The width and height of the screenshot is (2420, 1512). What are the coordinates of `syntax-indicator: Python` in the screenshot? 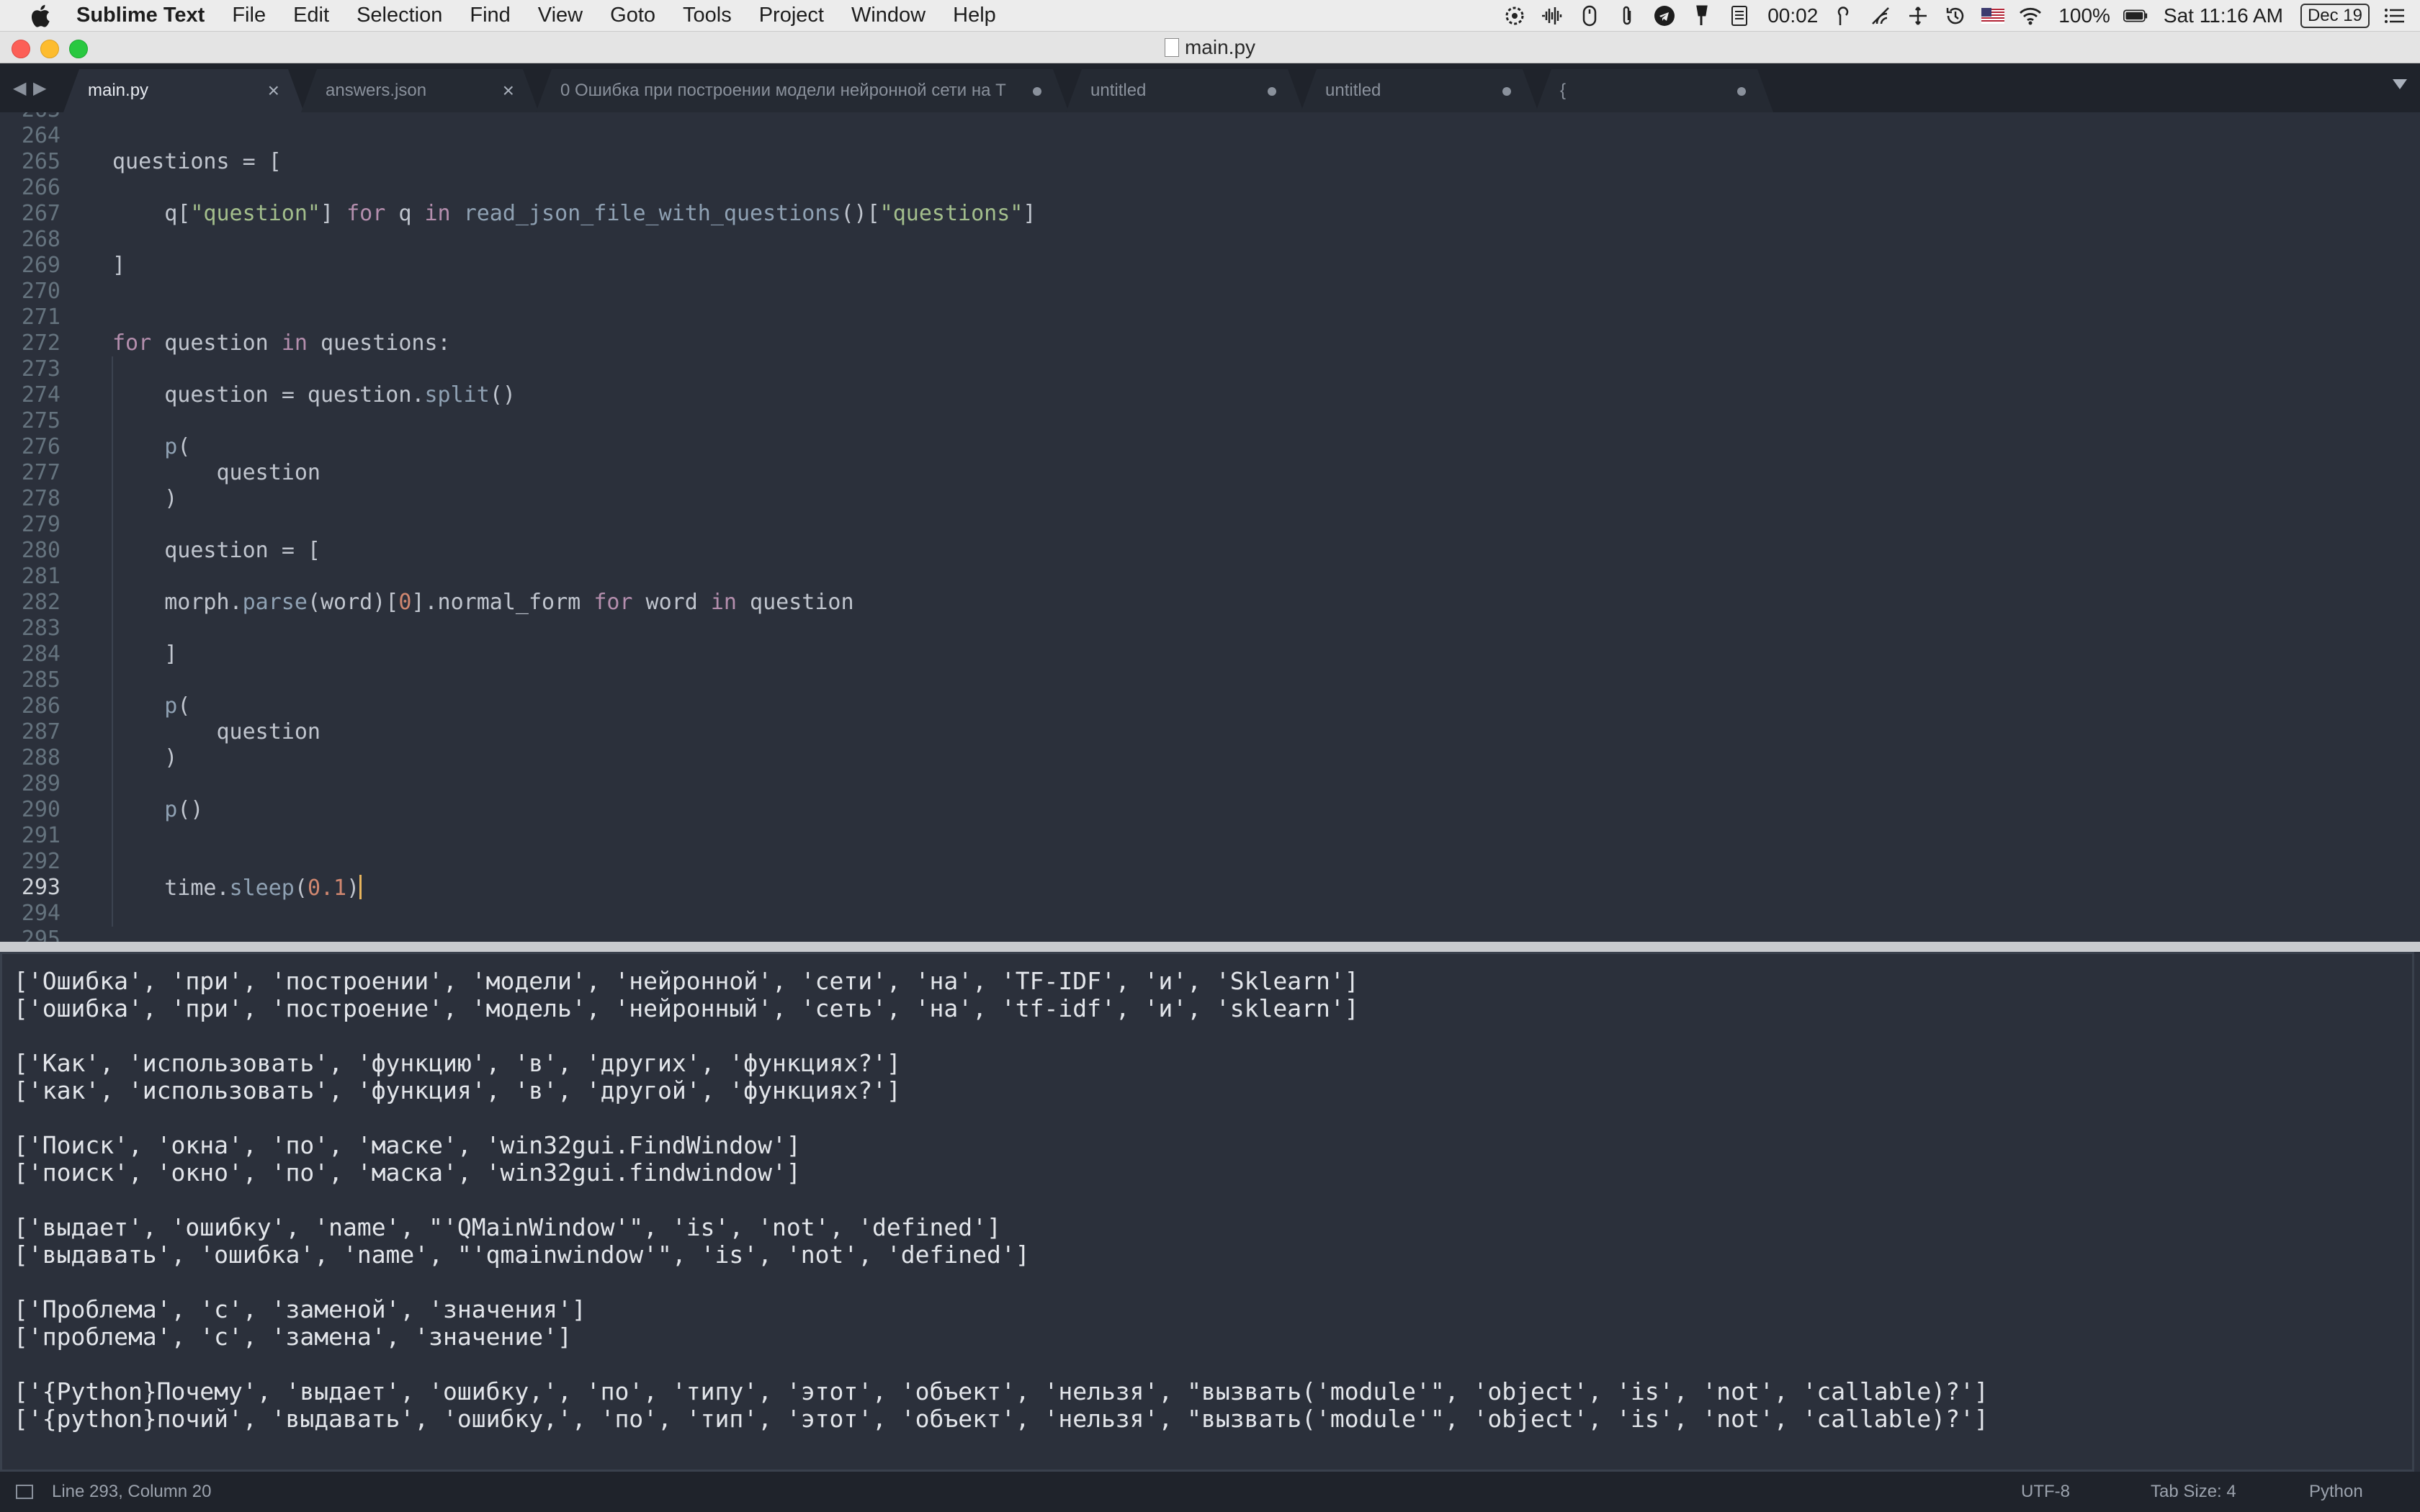 It's located at (2336, 1492).